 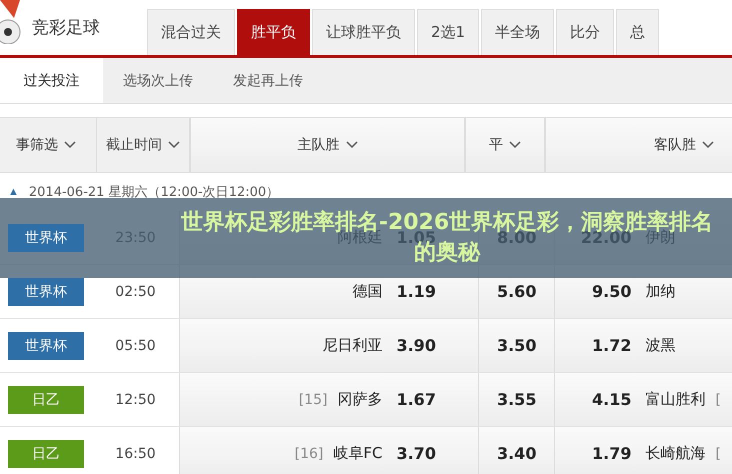 What do you see at coordinates (367, 291) in the screenshot?
I see `home-team: 德国` at bounding box center [367, 291].